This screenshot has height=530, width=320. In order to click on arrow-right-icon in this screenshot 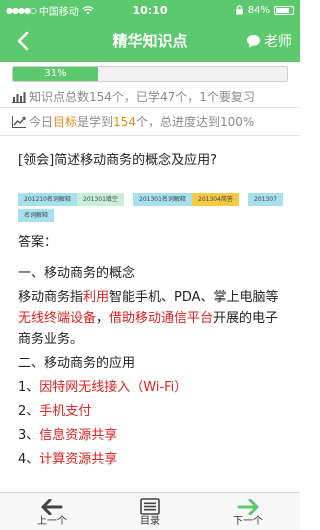, I will do `click(248, 504)`.